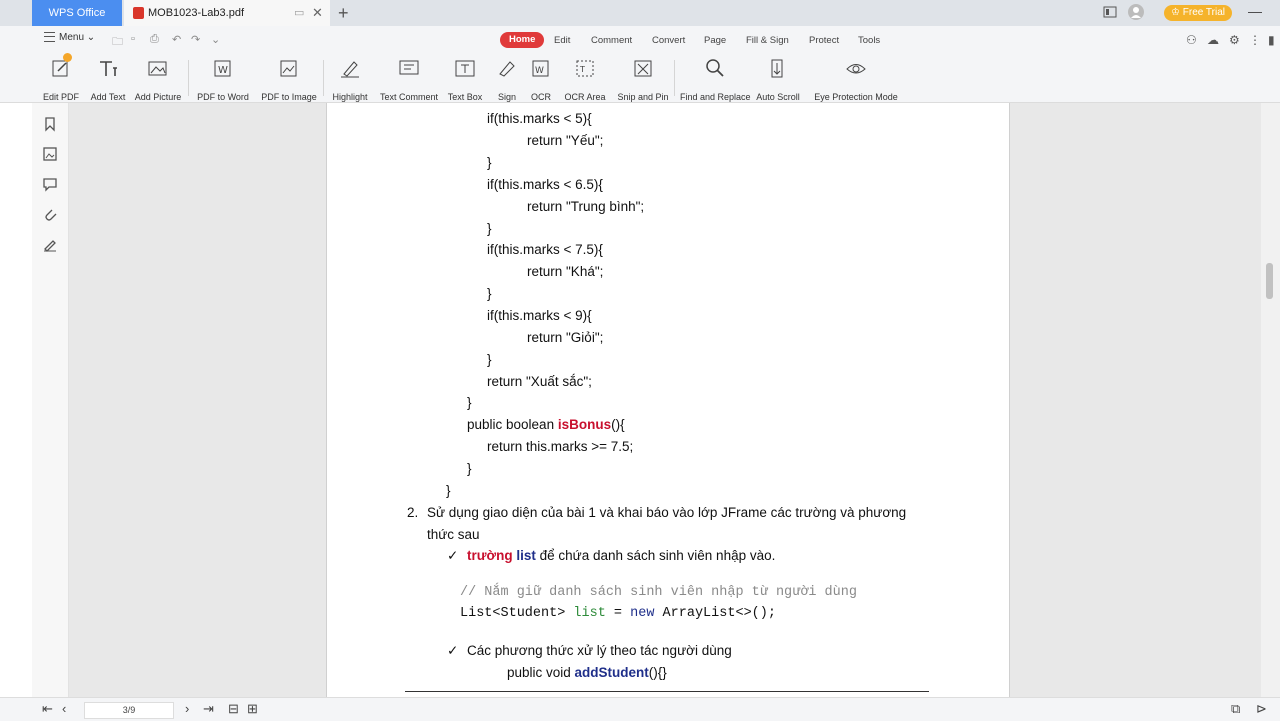 The height and width of the screenshot is (721, 1280). What do you see at coordinates (778, 79) in the screenshot?
I see `auto-scroll-button: Auto Scroll` at bounding box center [778, 79].